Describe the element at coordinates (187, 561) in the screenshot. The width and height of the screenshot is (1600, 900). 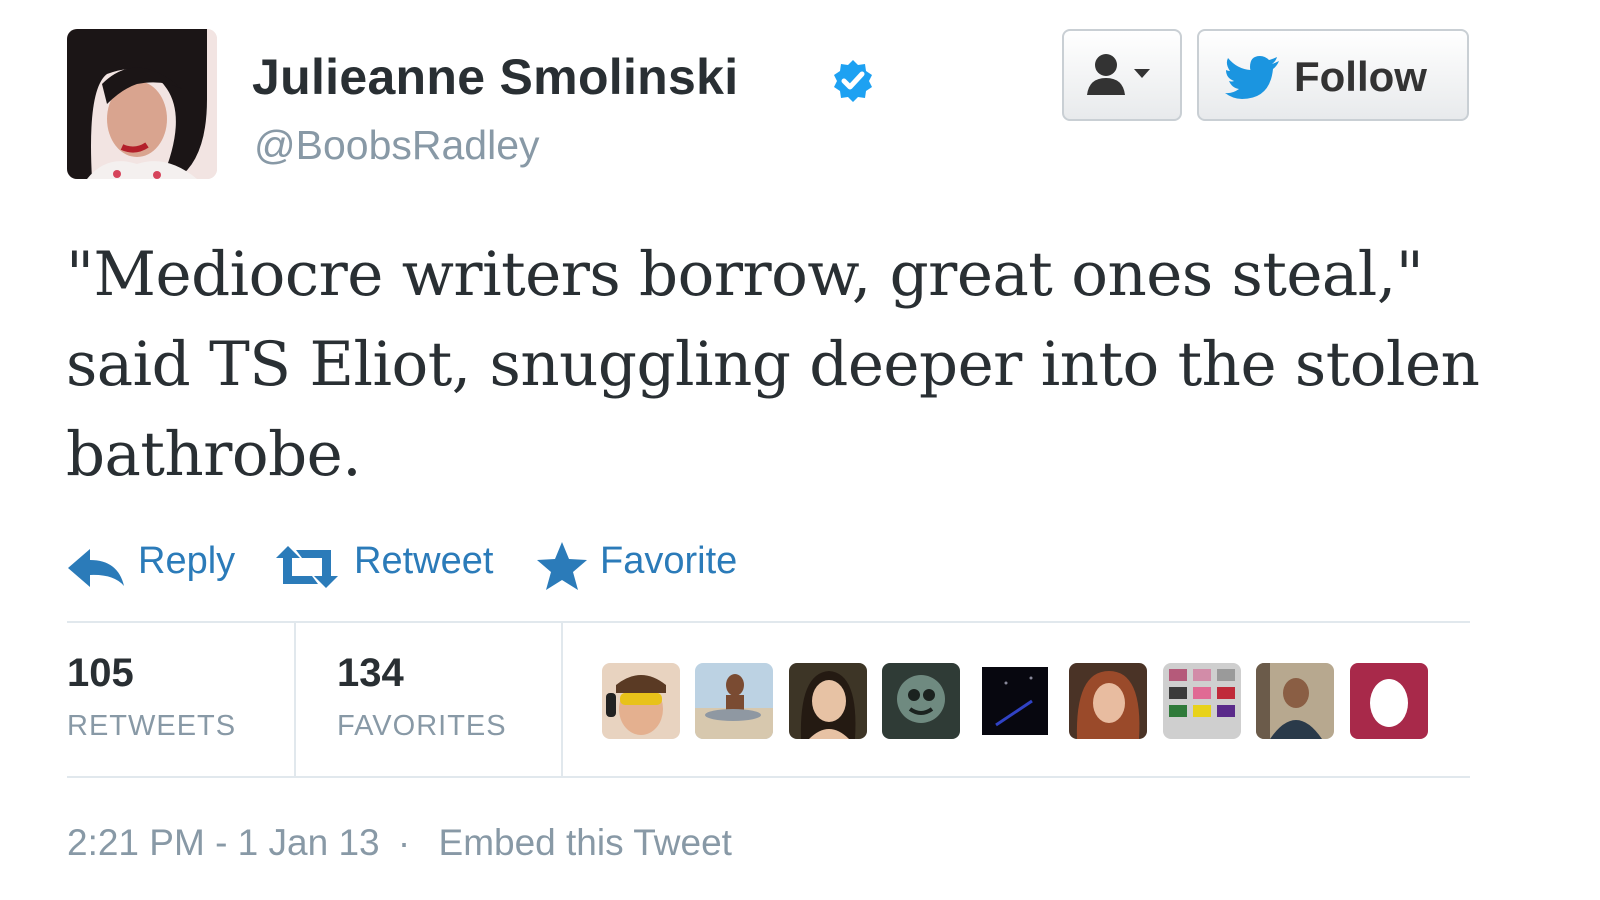
I see `reply-label: Reply` at that location.